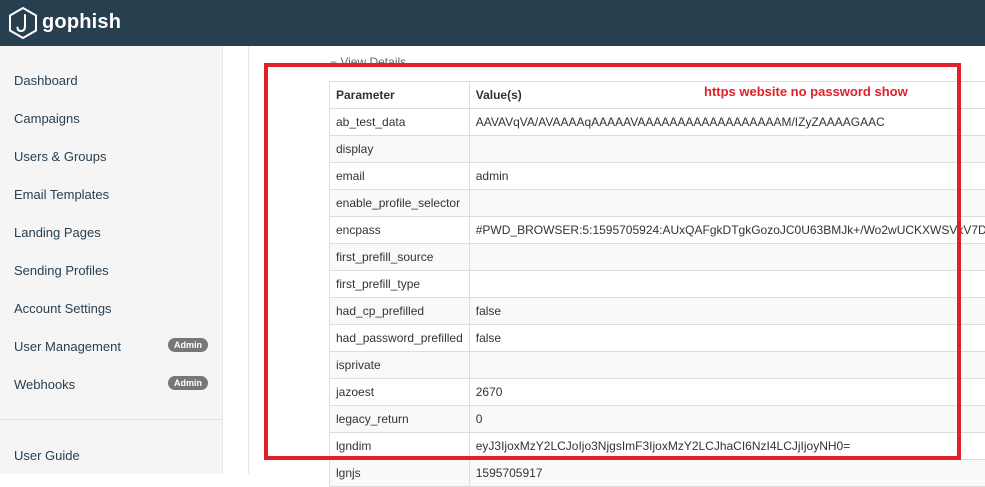 The height and width of the screenshot is (487, 985). I want to click on top-navbar: gophish, so click(492, 23).